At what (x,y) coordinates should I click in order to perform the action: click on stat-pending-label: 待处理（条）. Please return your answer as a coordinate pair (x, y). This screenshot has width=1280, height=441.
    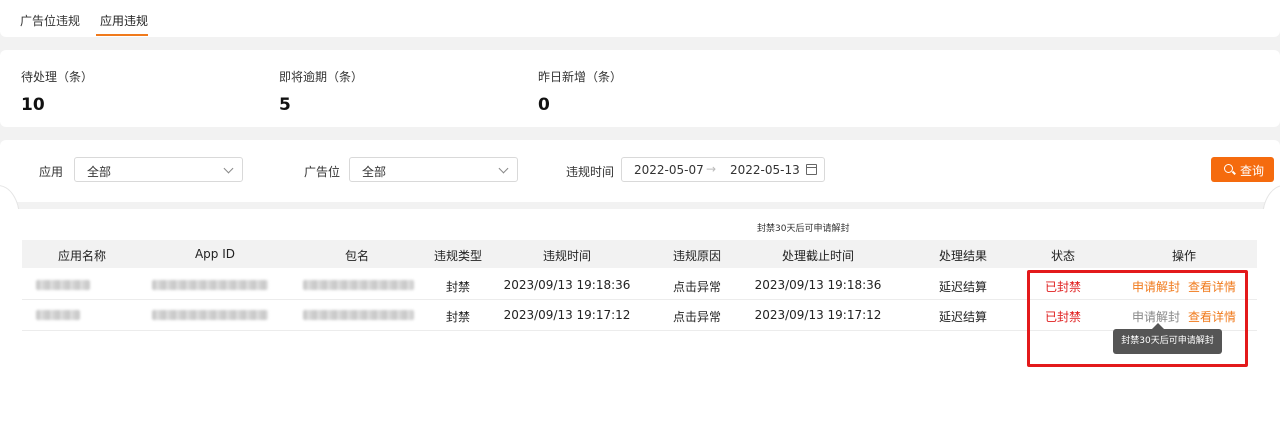
    Looking at the image, I should click on (57, 77).